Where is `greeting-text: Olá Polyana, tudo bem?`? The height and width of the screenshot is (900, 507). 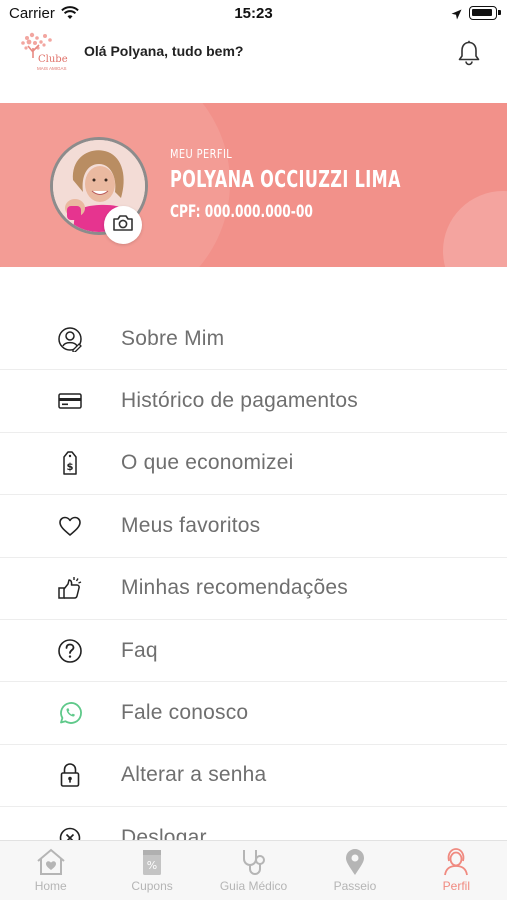 greeting-text: Olá Polyana, tudo bem? is located at coordinates (164, 51).